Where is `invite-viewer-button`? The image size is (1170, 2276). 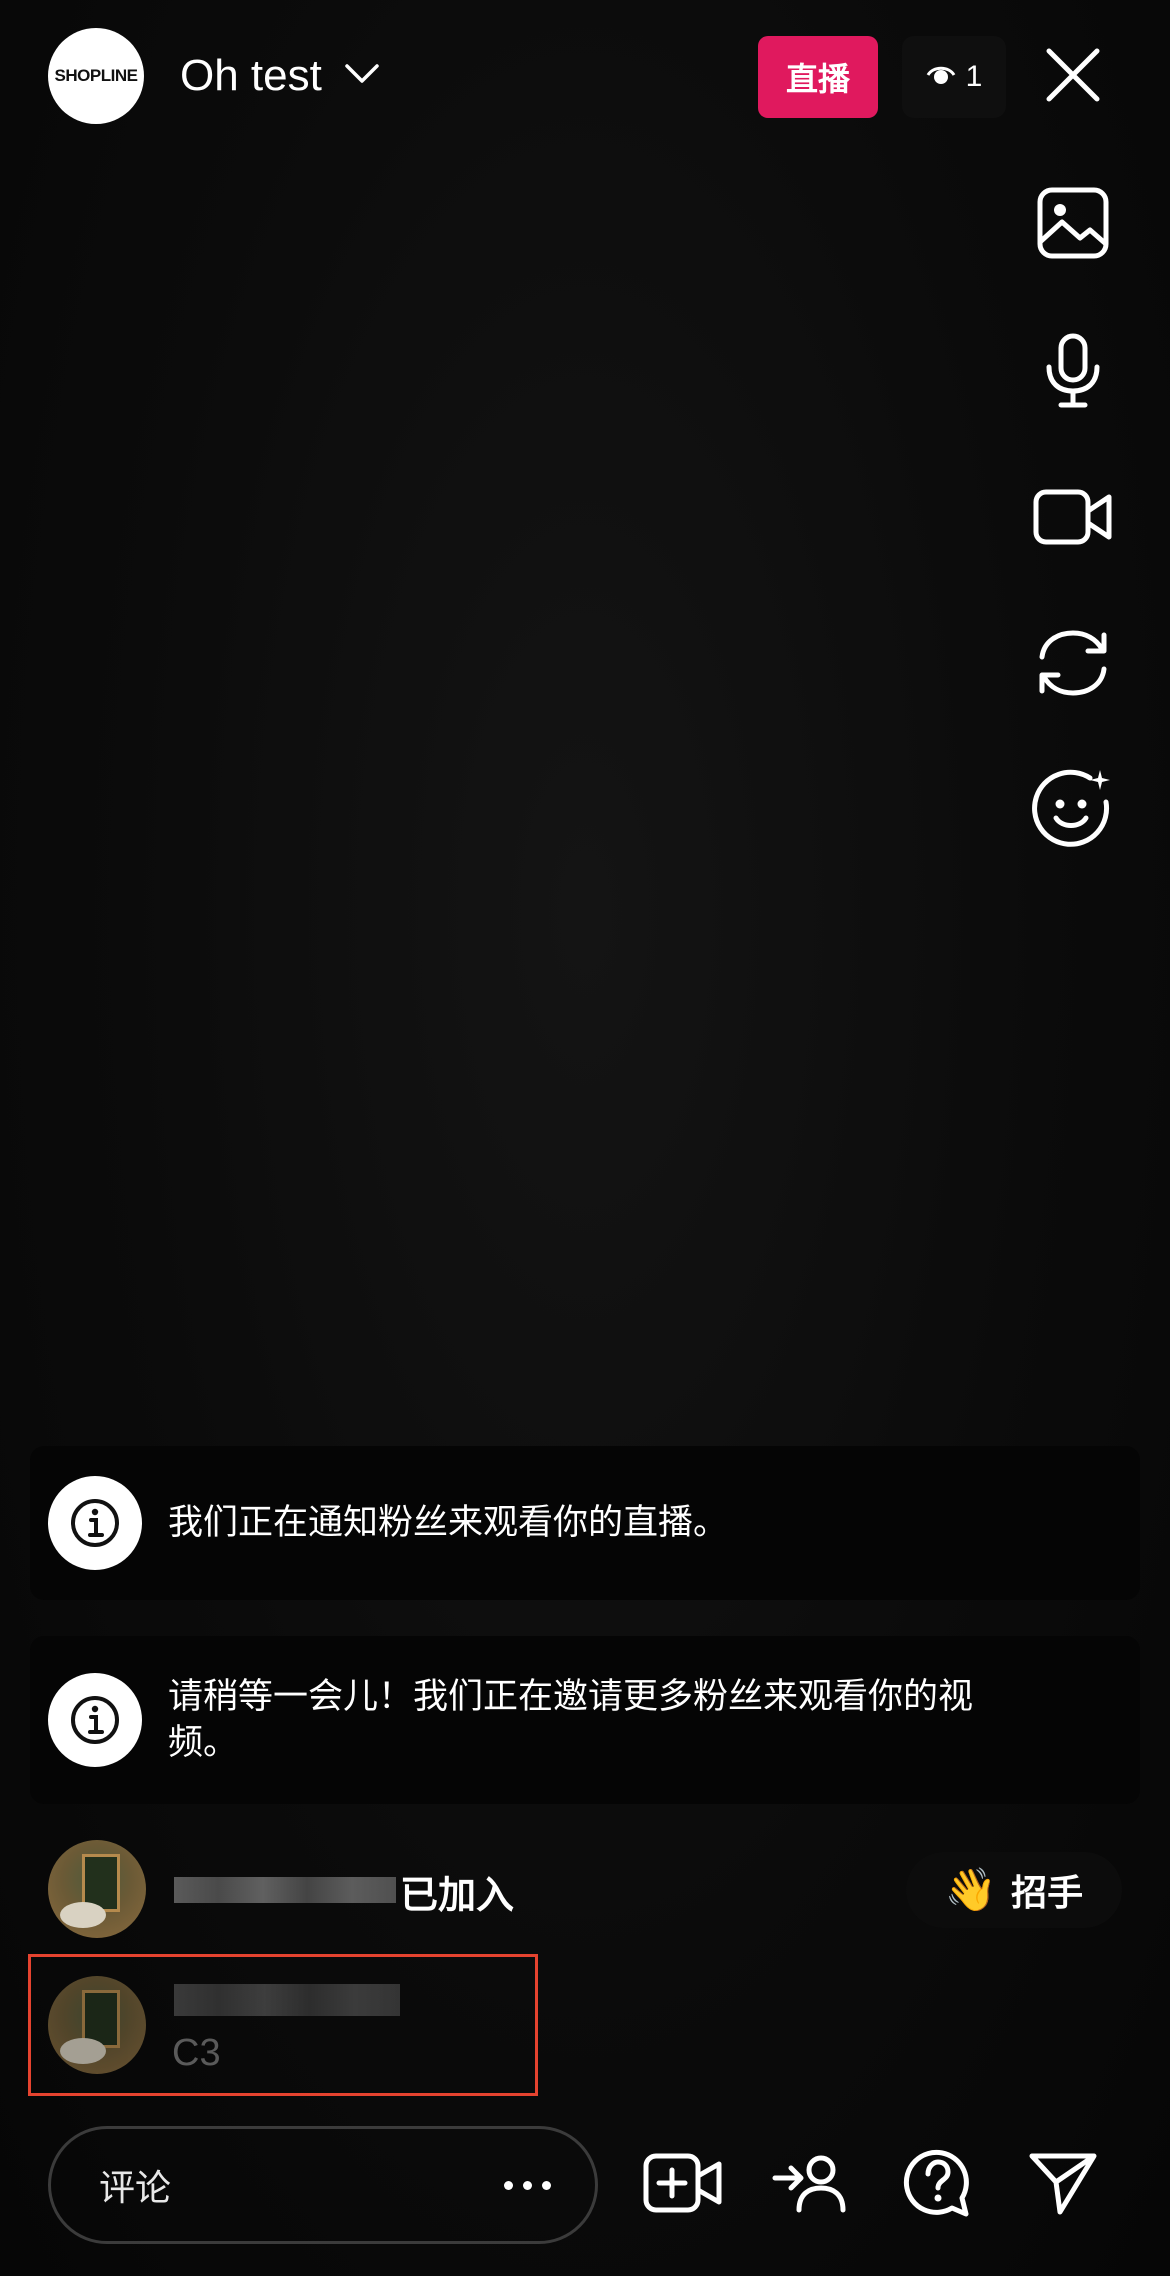 invite-viewer-button is located at coordinates (809, 2185).